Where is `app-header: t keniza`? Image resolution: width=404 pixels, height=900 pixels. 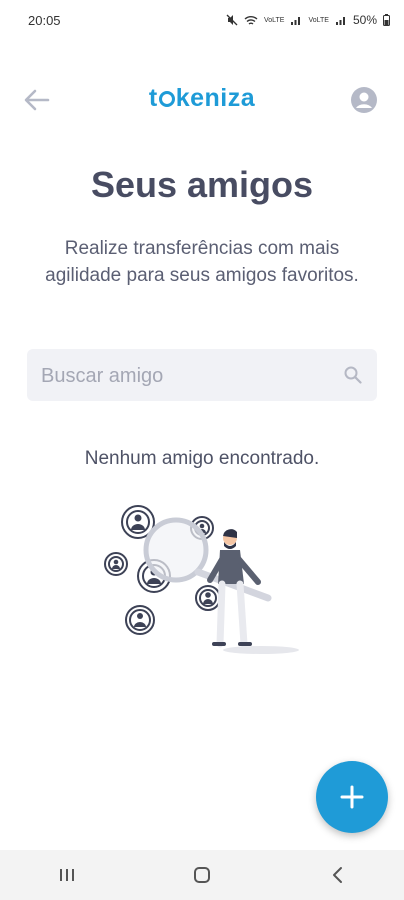 app-header: t keniza is located at coordinates (202, 100).